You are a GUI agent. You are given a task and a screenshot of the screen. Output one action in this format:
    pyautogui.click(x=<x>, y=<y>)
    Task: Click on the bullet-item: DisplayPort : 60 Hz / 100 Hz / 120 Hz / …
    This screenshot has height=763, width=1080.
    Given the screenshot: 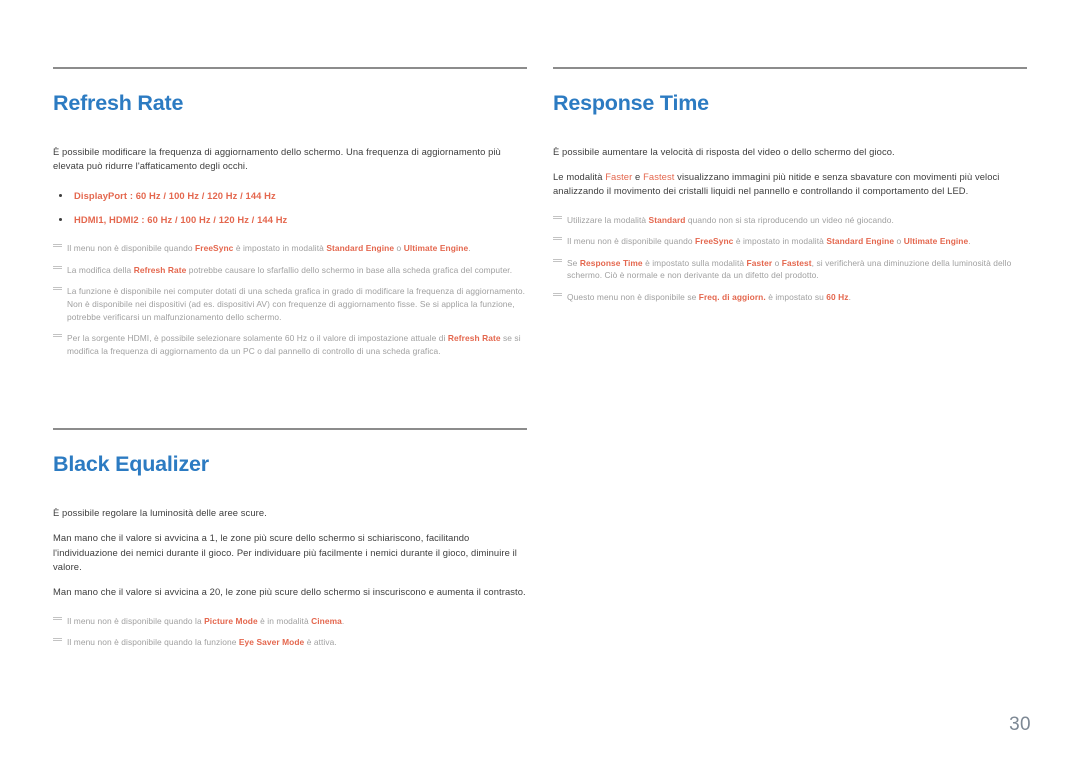 What is the action you would take?
    pyautogui.click(x=290, y=196)
    